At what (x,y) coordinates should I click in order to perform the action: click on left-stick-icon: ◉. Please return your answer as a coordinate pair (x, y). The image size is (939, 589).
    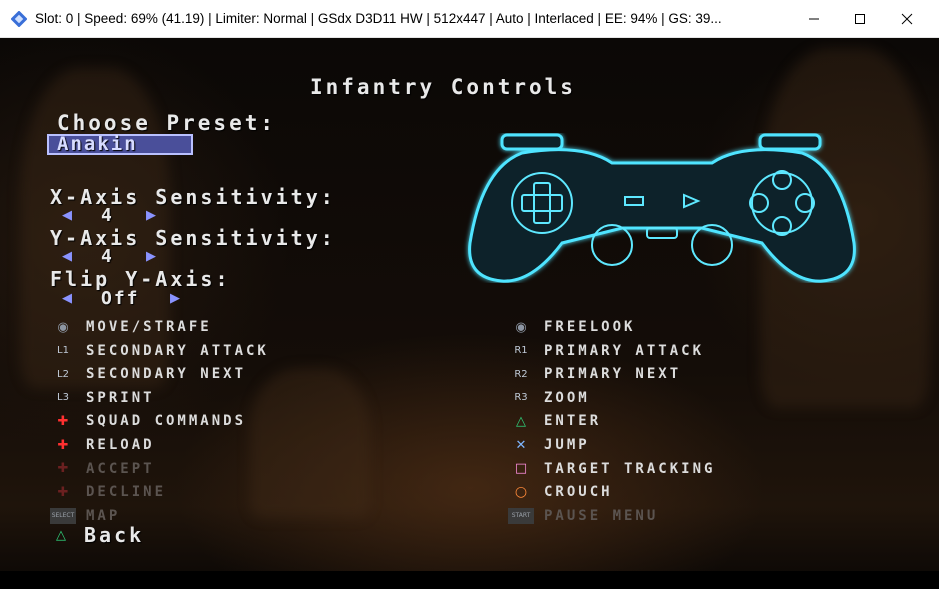
    Looking at the image, I should click on (63, 327).